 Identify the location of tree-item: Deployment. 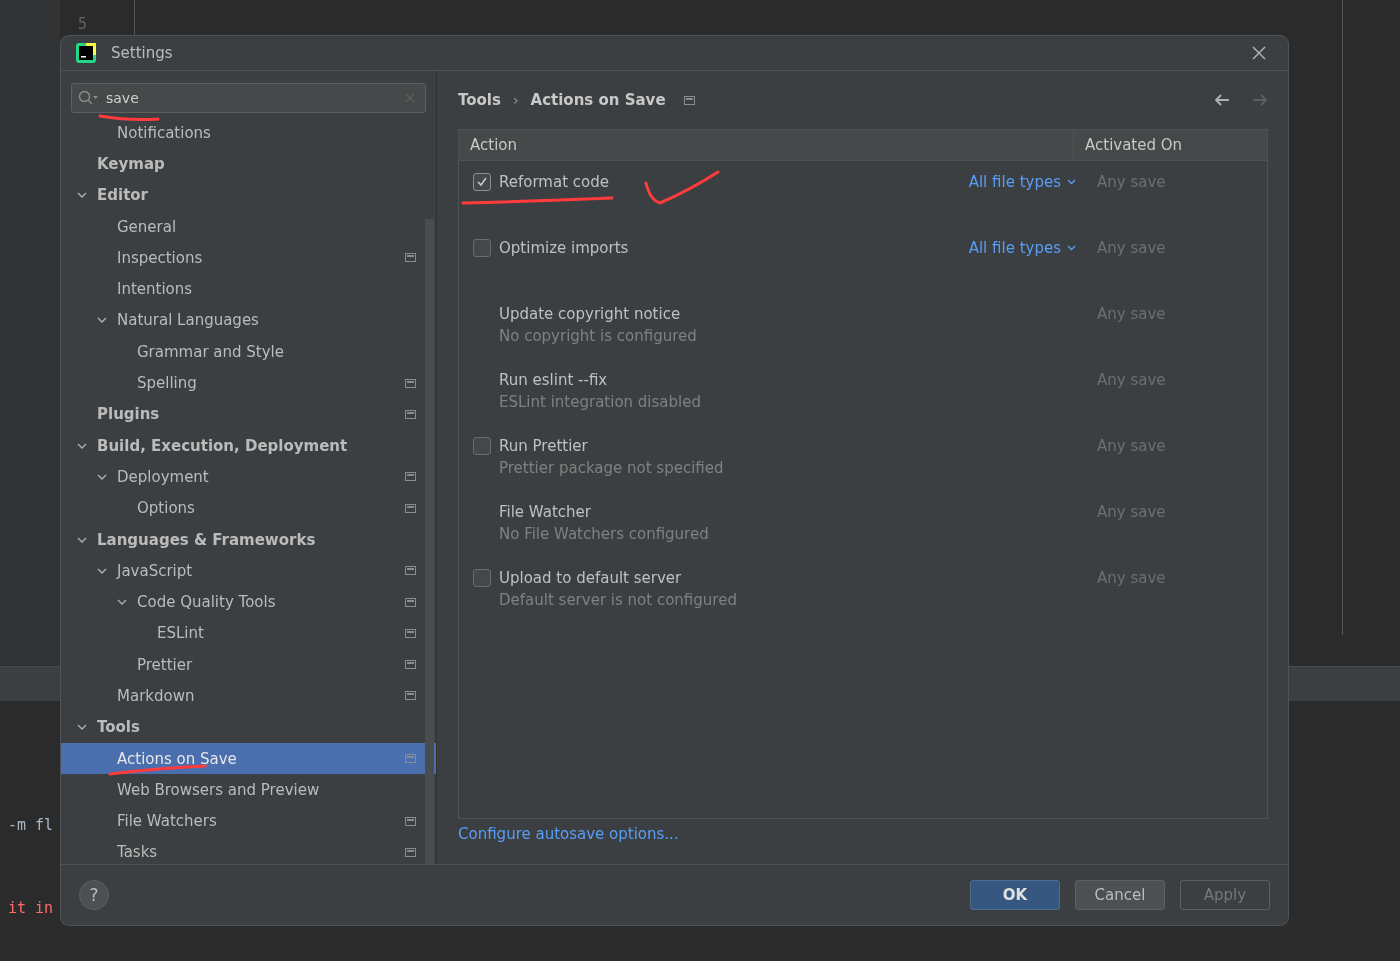
(248, 477).